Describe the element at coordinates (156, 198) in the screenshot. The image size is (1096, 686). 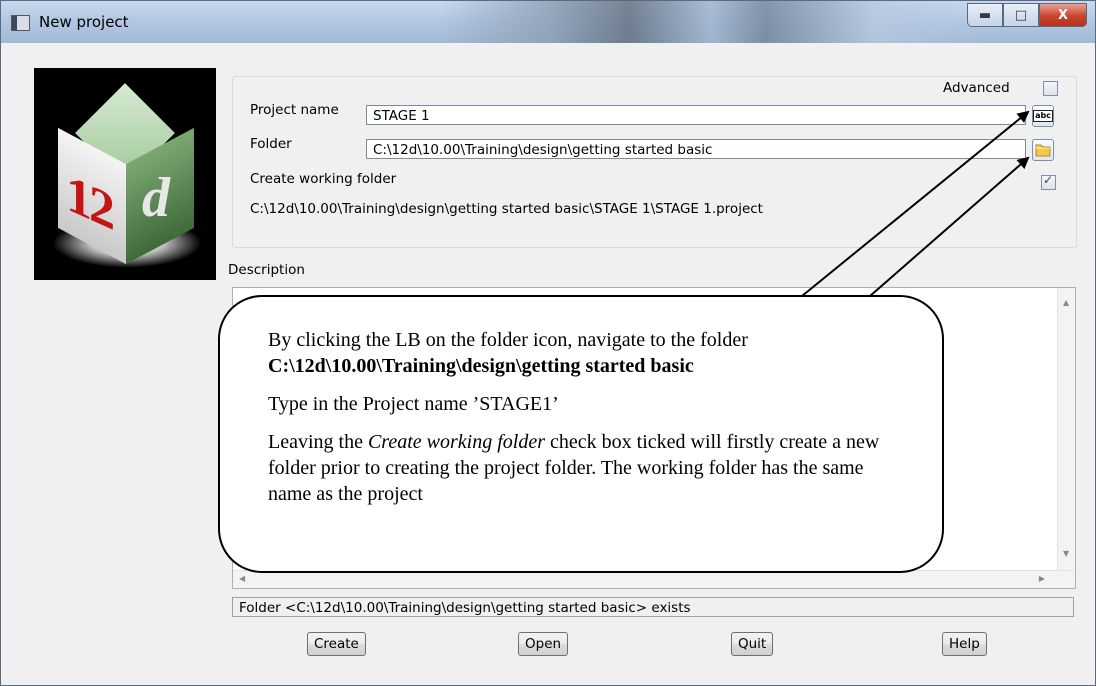
I see `logo-d-text: d` at that location.